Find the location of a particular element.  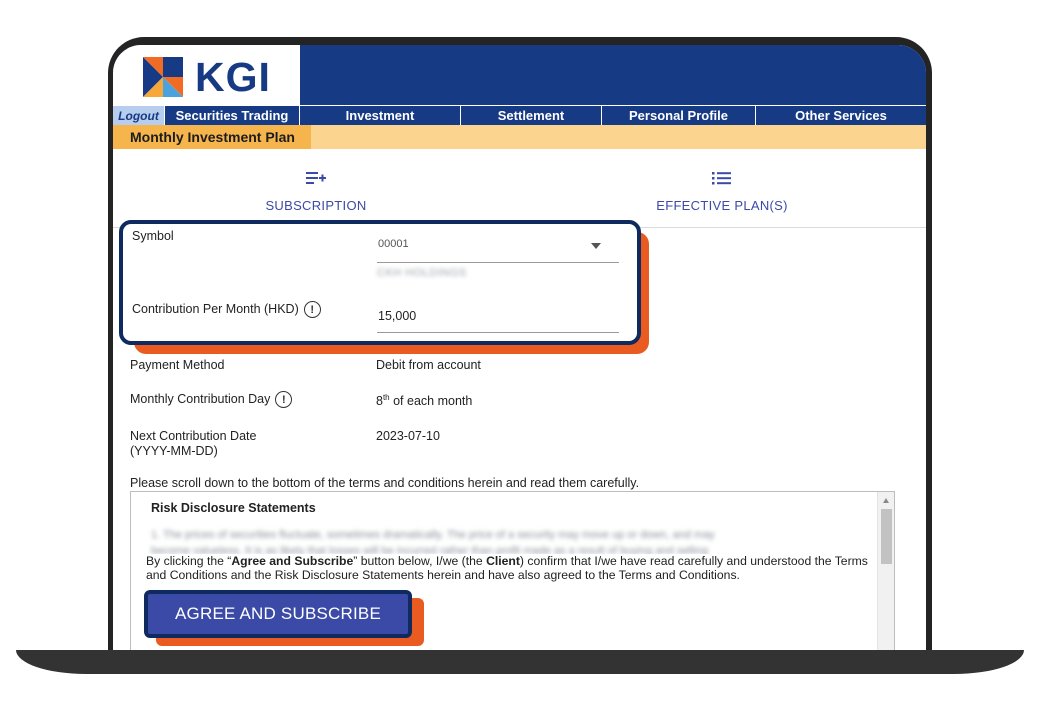

next-date-label: Next Contribution Date (YYYY-MM-DD) is located at coordinates (193, 444).